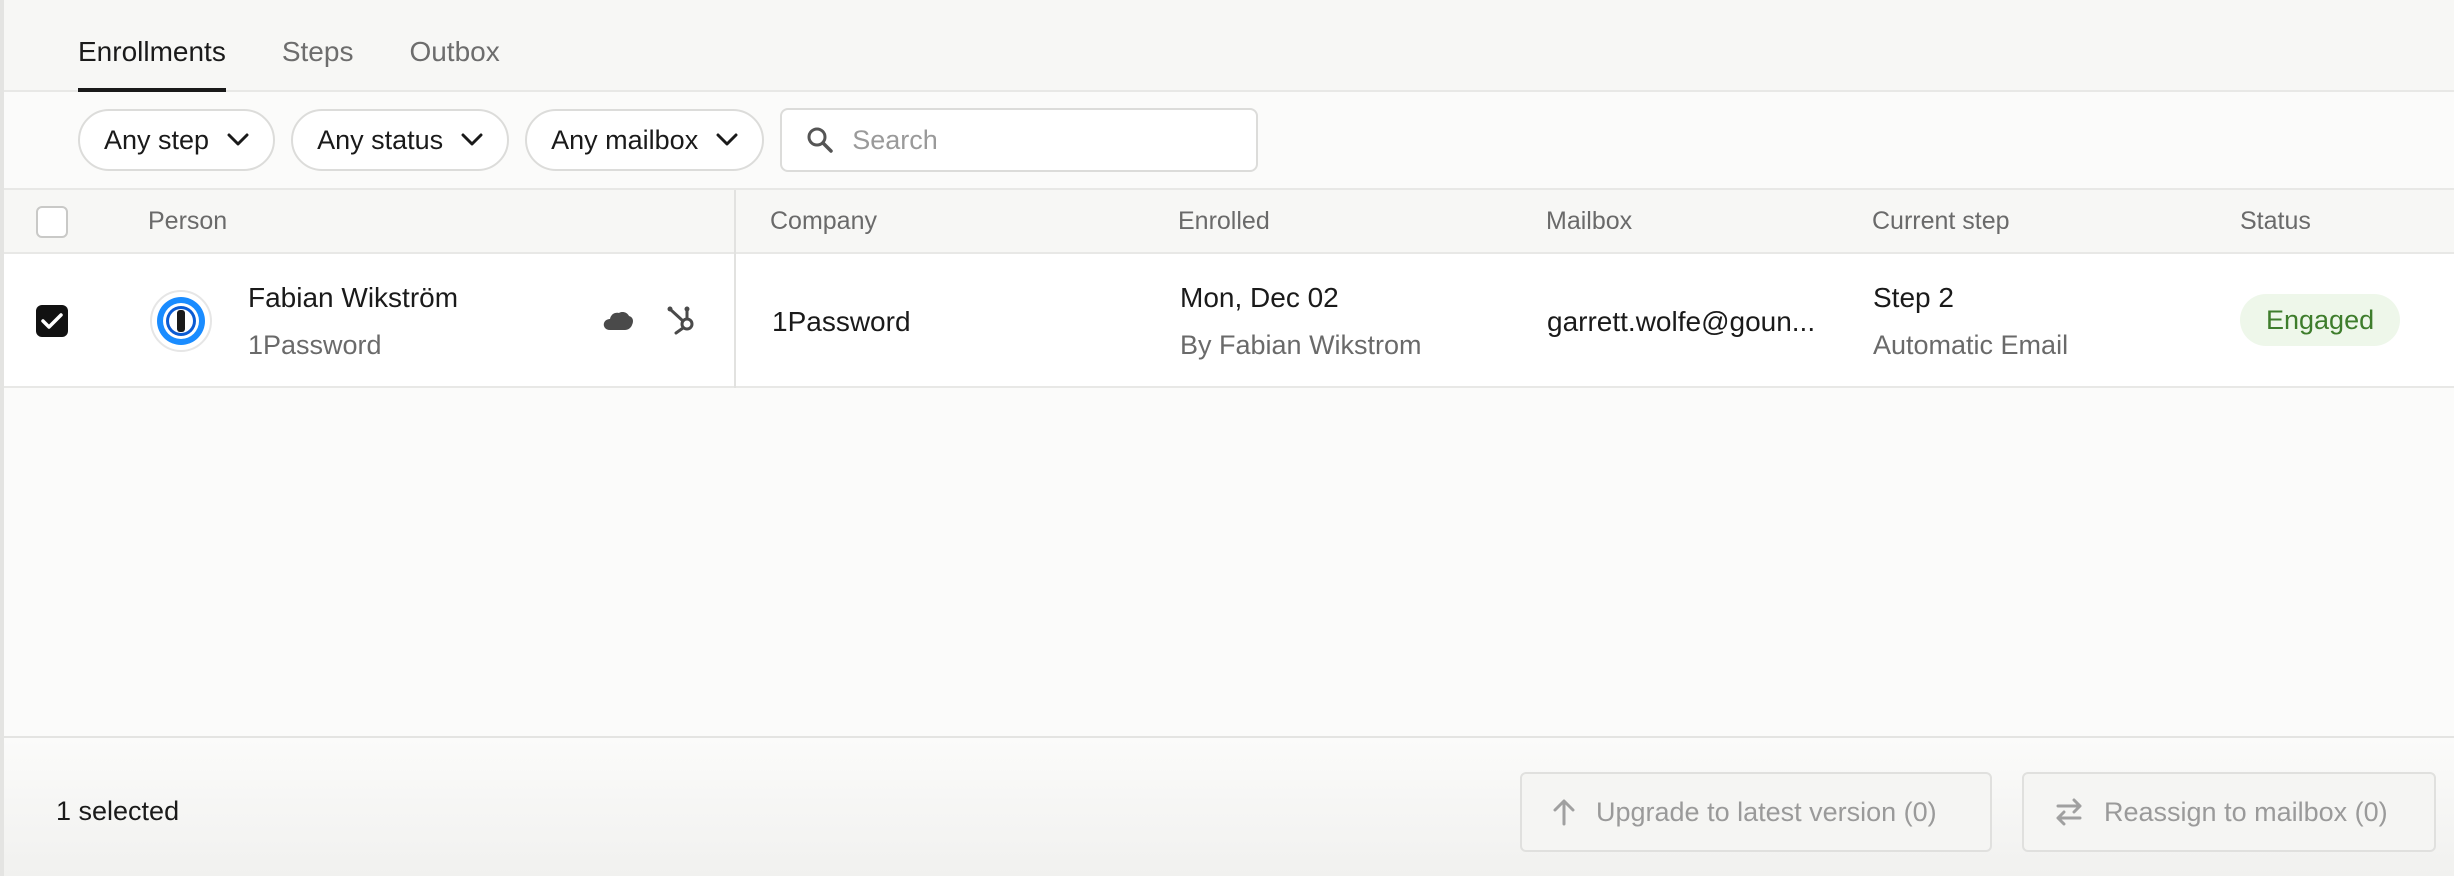  What do you see at coordinates (1564, 812) in the screenshot?
I see `arrow-up-icon` at bounding box center [1564, 812].